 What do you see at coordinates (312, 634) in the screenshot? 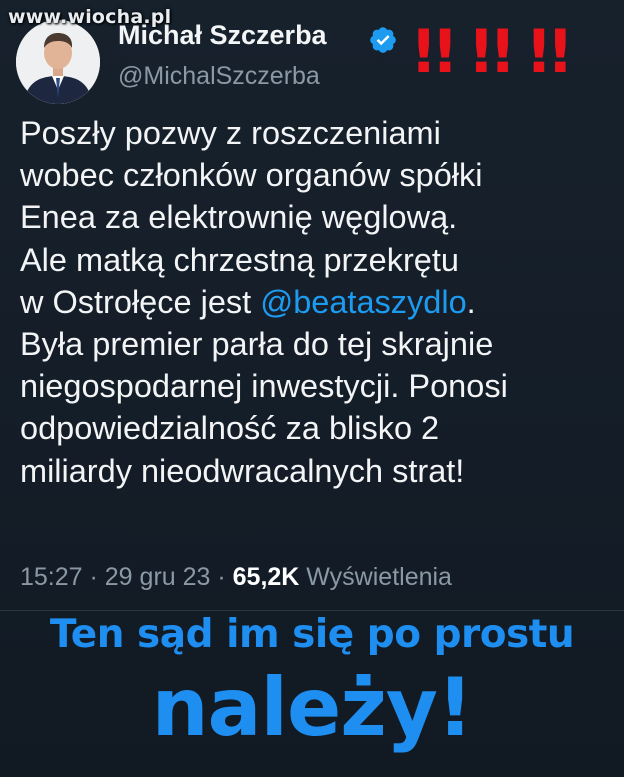
I see `caption-line-1: Ten sąd im się po prostu` at bounding box center [312, 634].